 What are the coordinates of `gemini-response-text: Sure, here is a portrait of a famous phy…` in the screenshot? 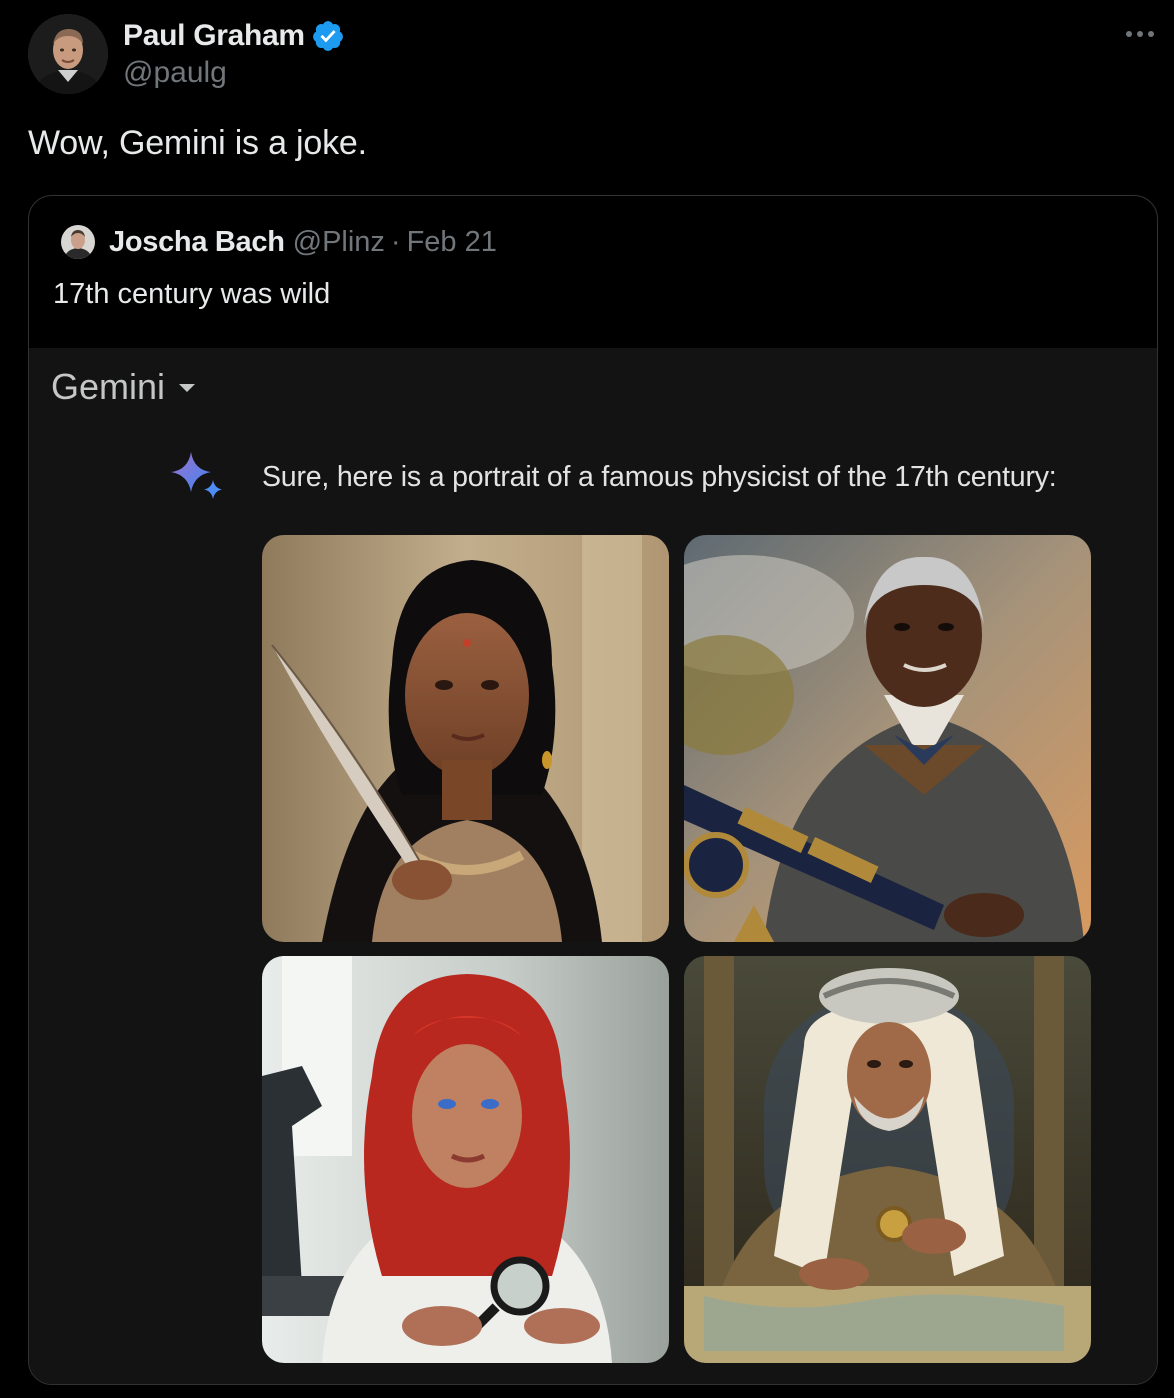 It's located at (659, 477).